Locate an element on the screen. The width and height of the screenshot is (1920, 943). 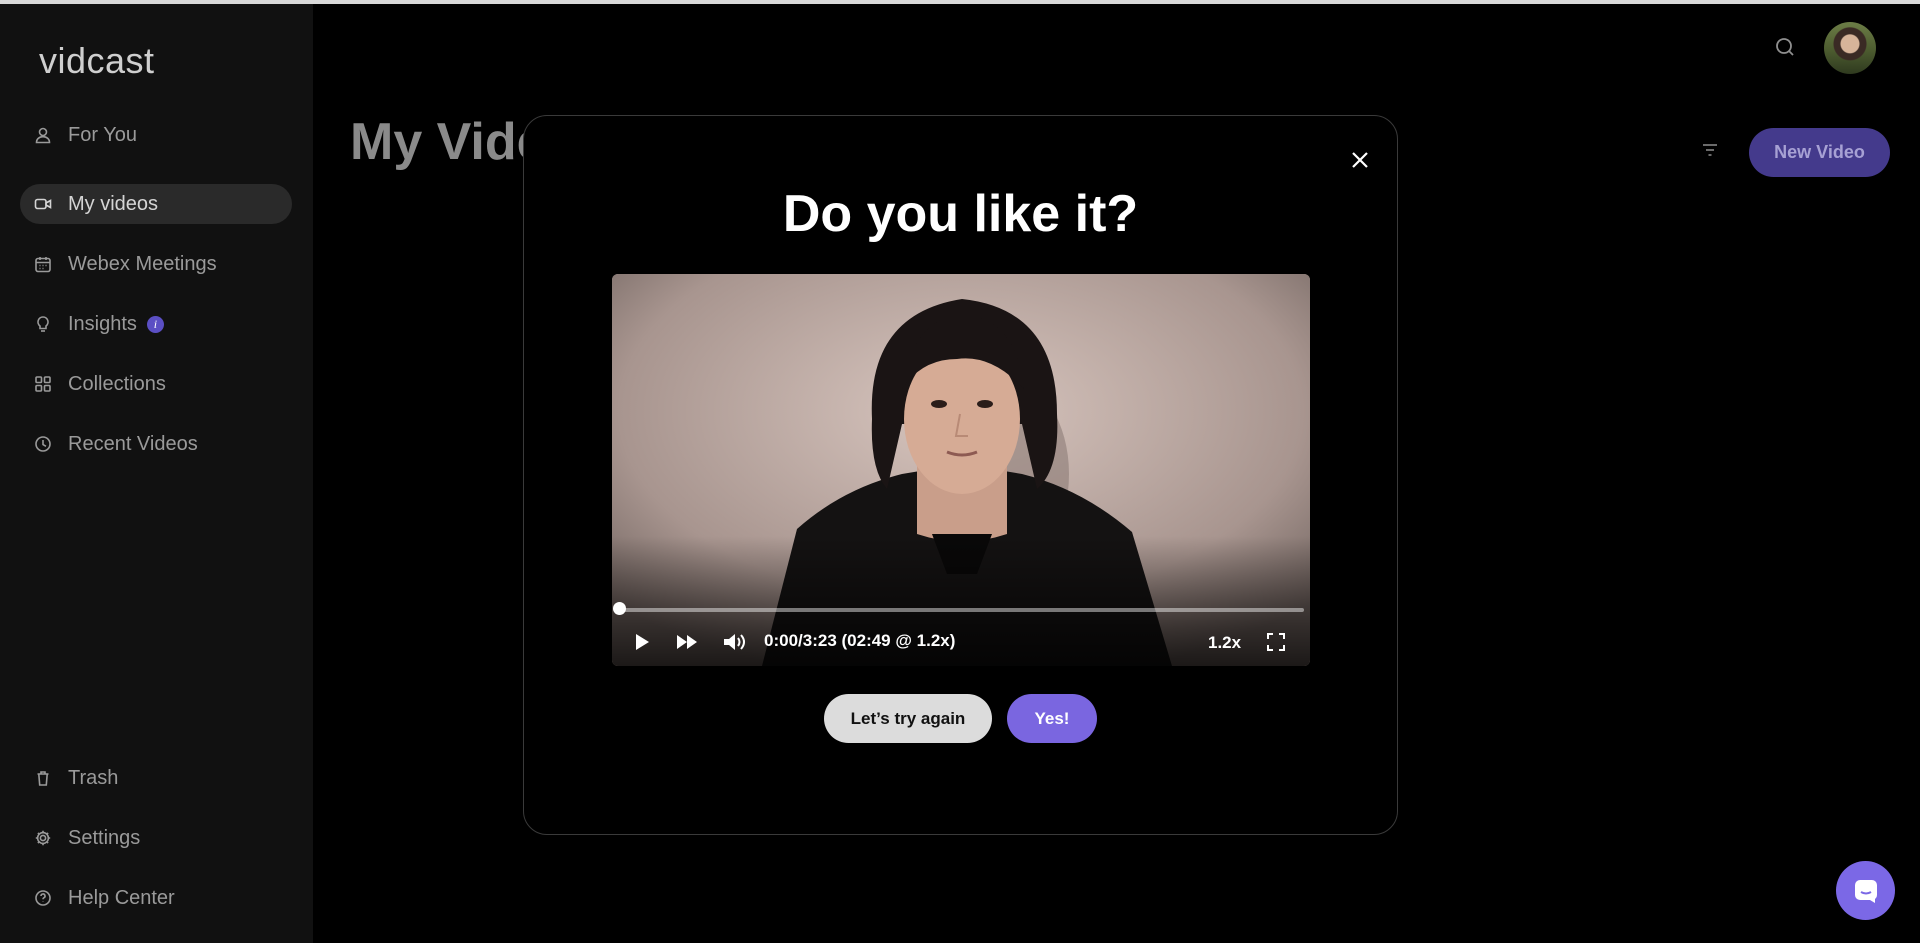
sidebar-item-label: Trash is located at coordinates (93, 777).